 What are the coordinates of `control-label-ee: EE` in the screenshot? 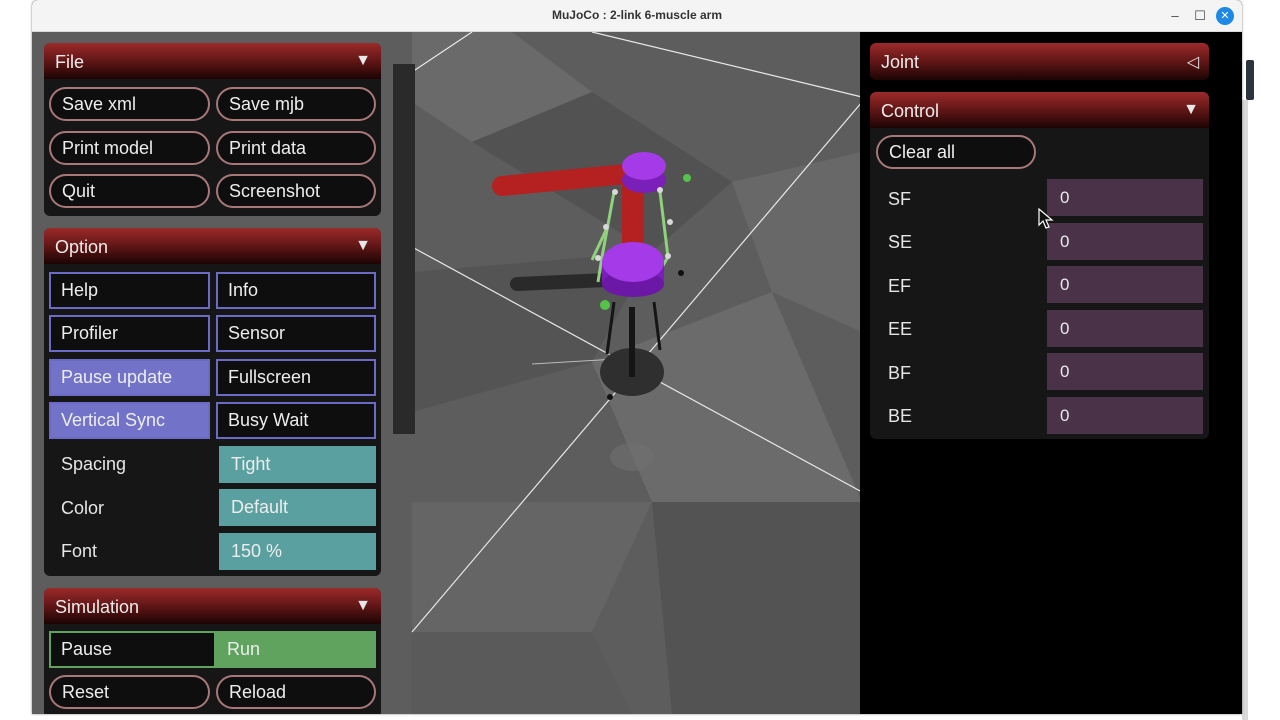 It's located at (900, 329).